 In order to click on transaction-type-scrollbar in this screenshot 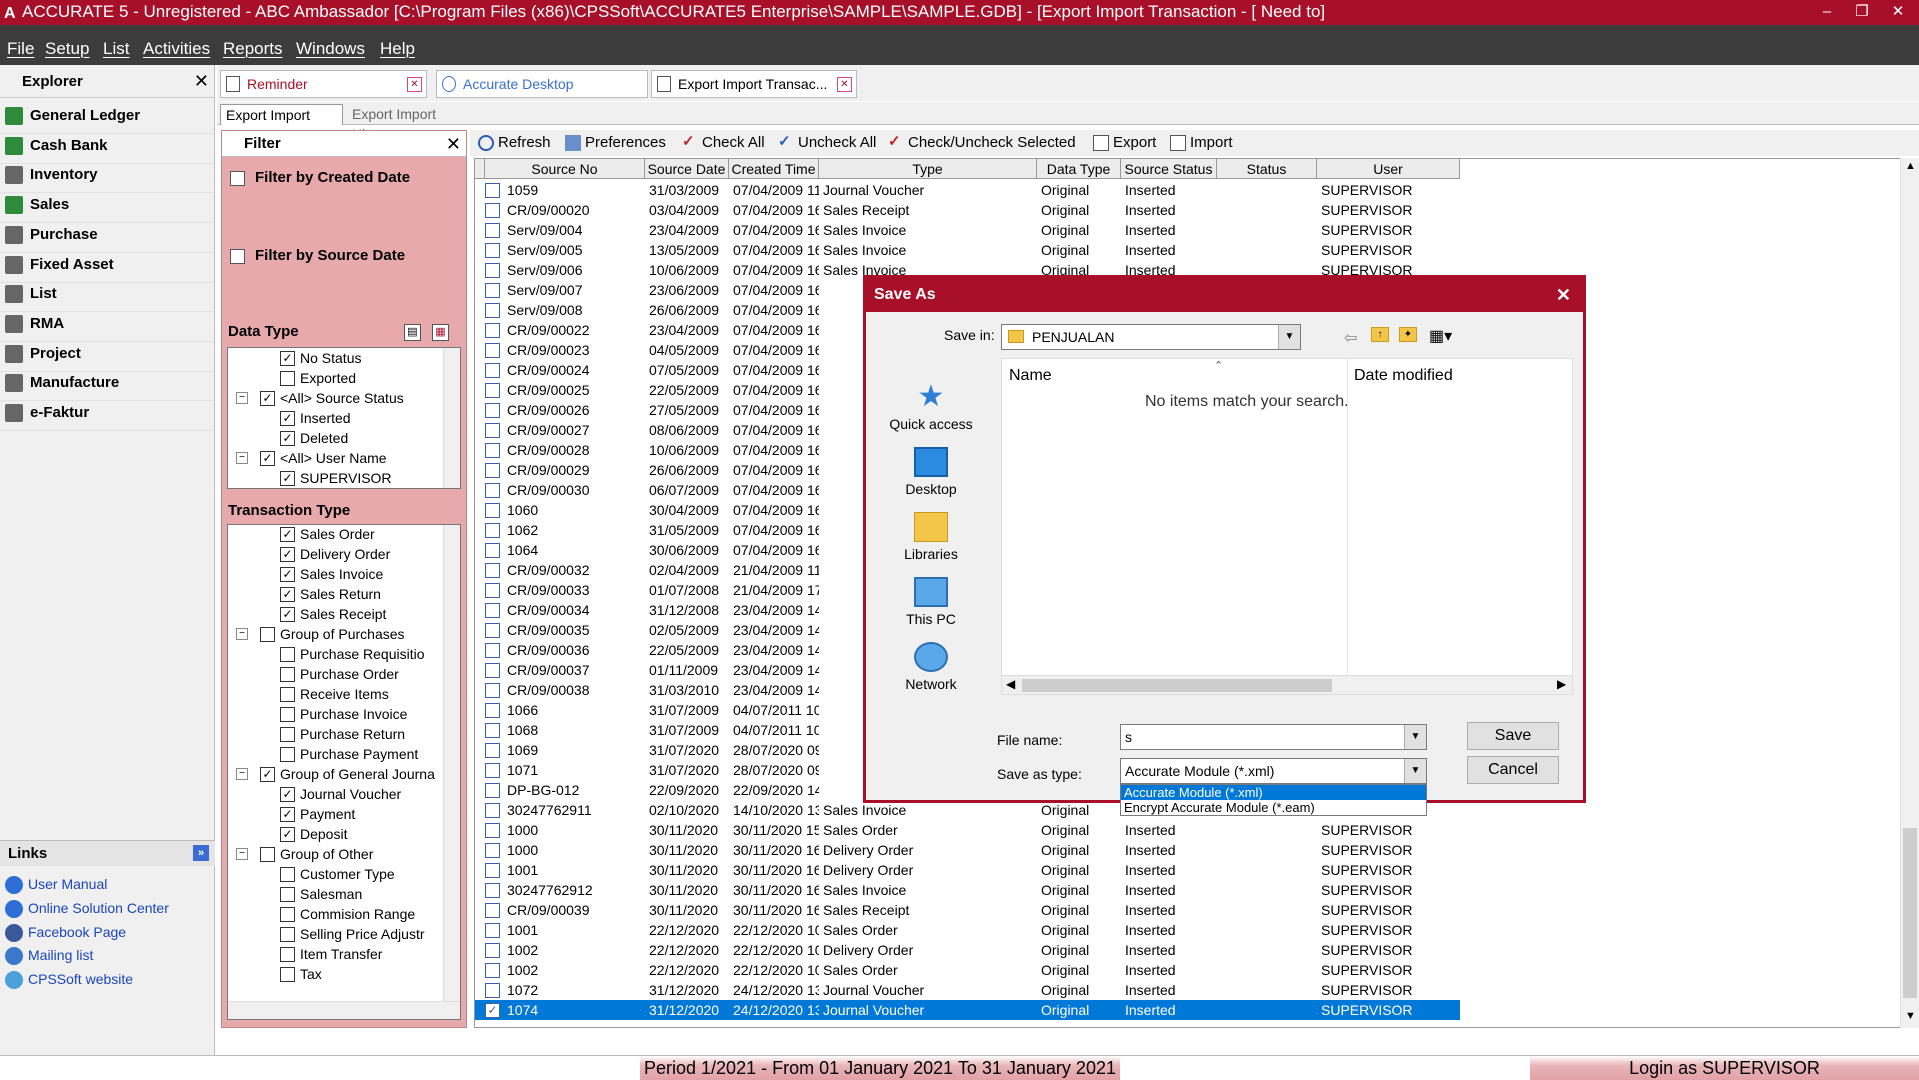, I will do `click(451, 763)`.